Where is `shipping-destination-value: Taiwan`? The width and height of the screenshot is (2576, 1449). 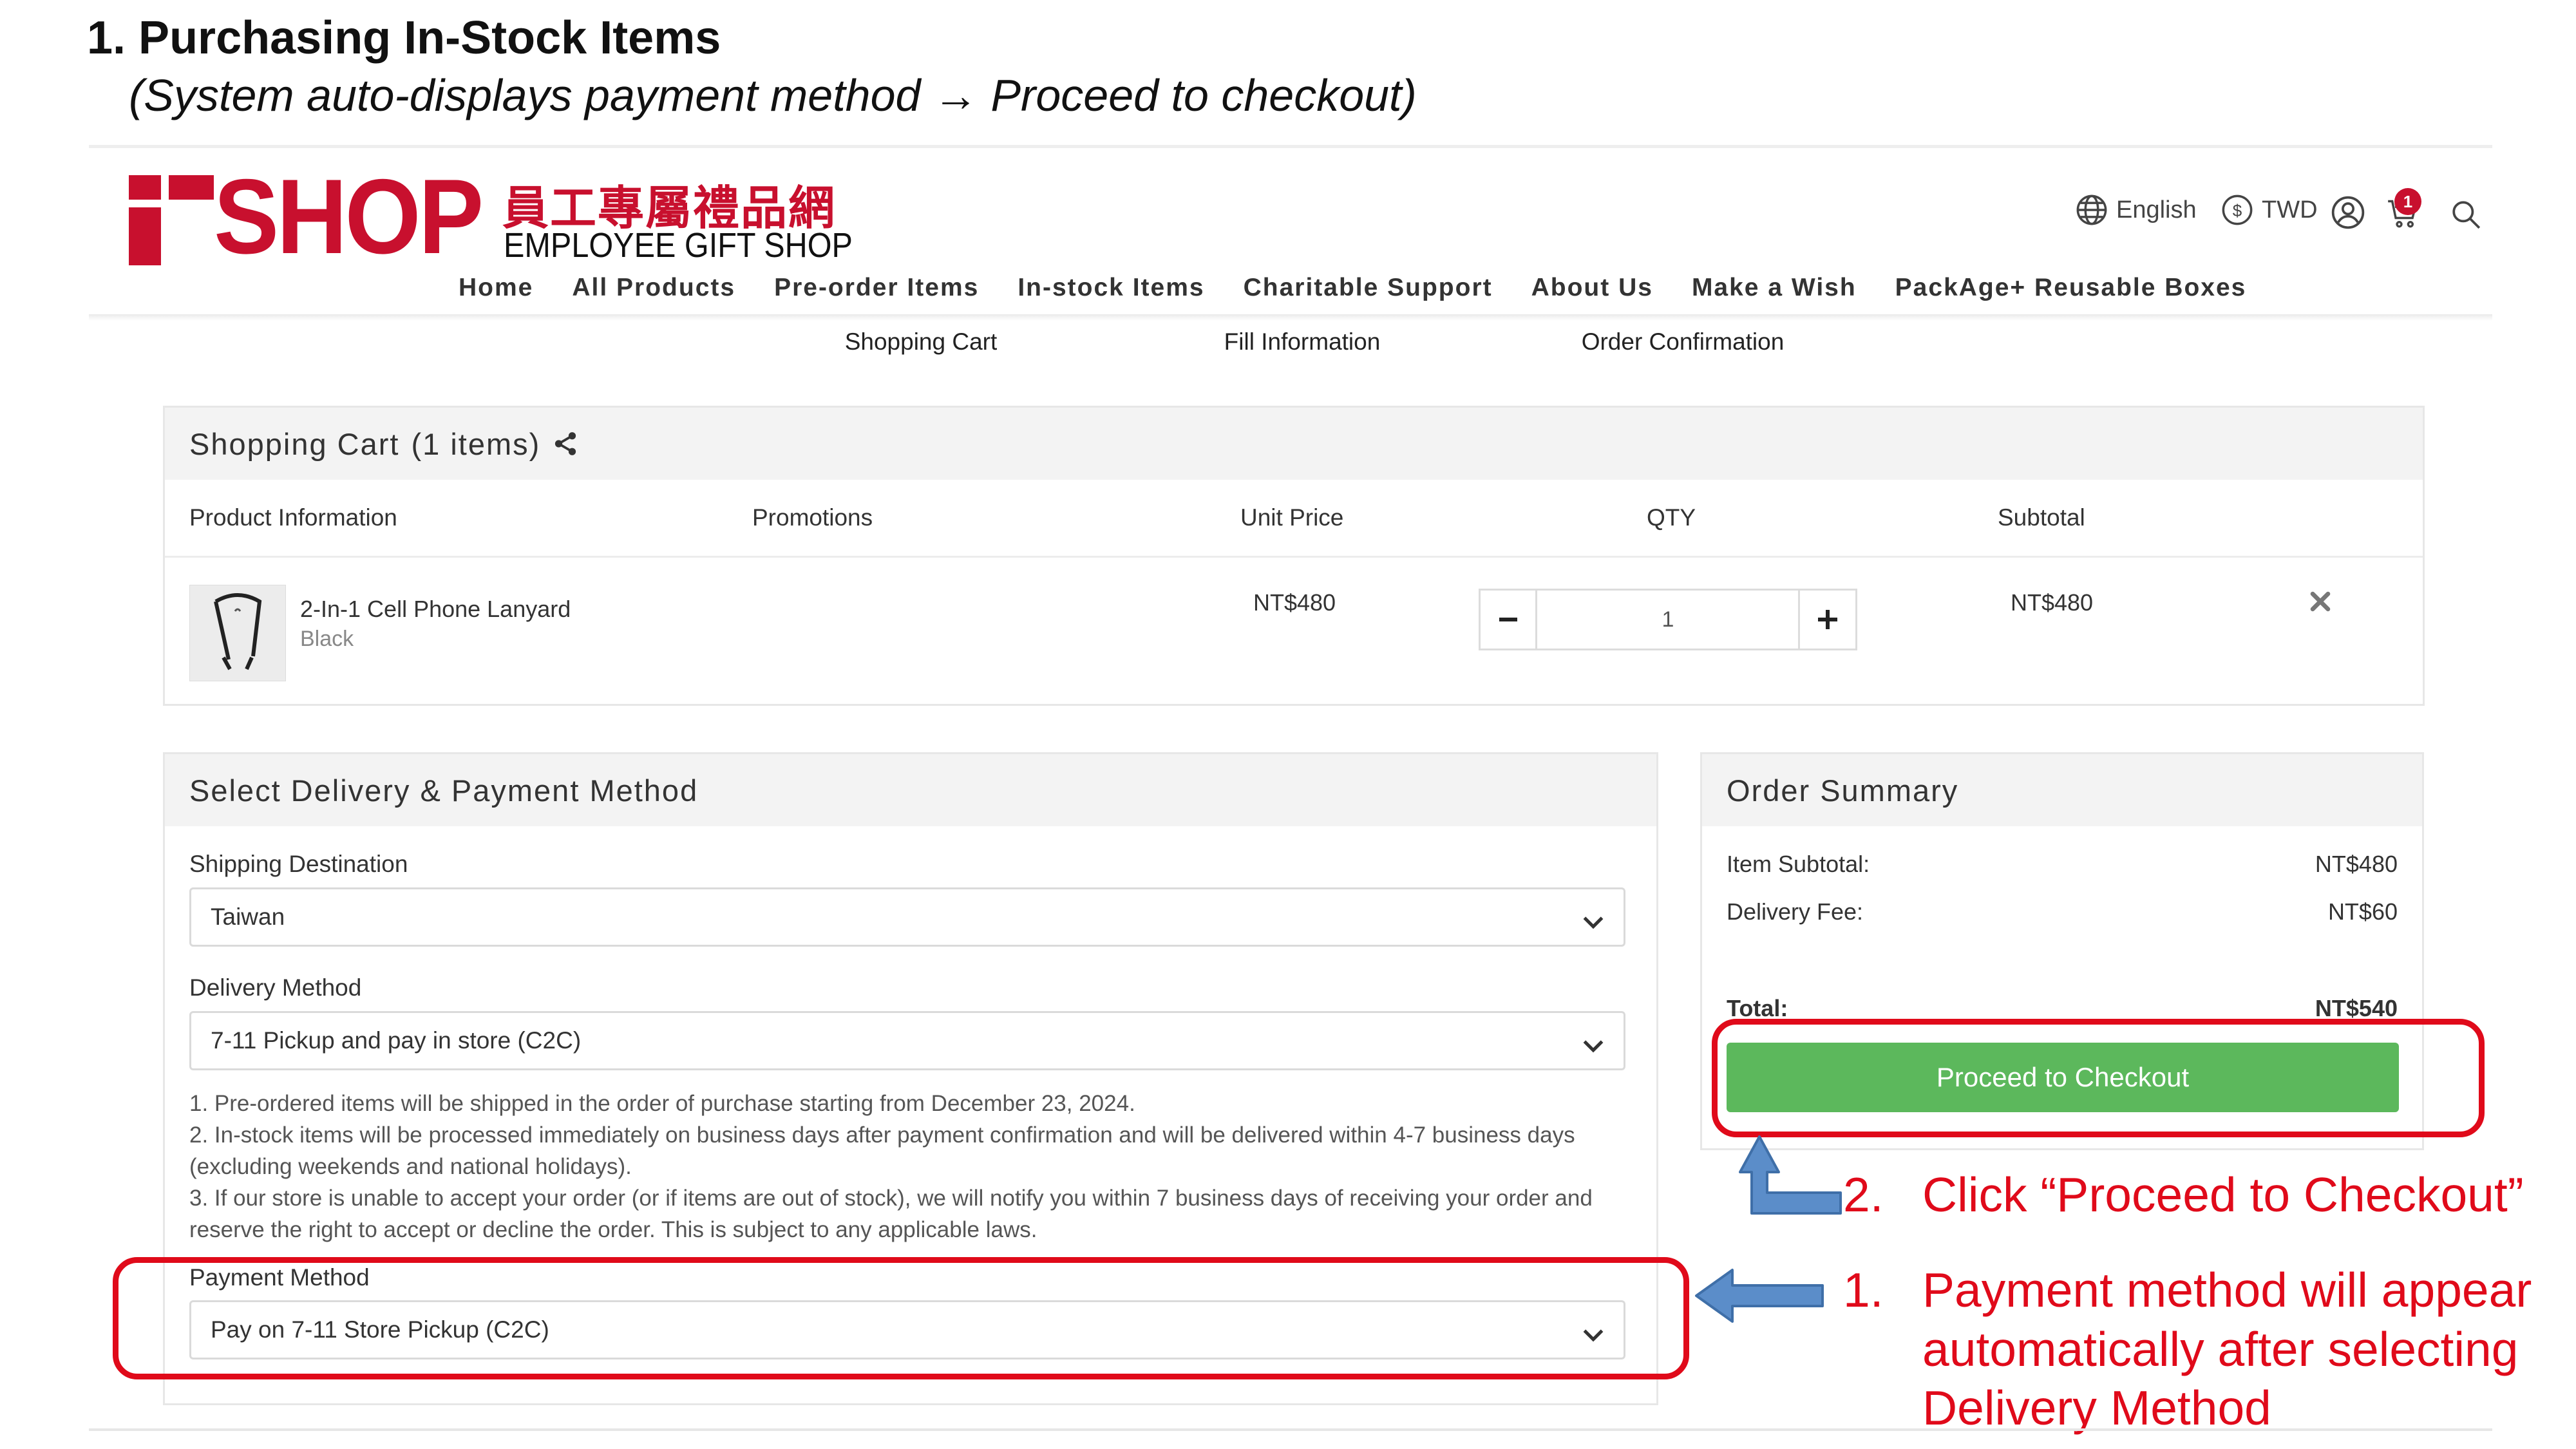 shipping-destination-value: Taiwan is located at coordinates (248, 917).